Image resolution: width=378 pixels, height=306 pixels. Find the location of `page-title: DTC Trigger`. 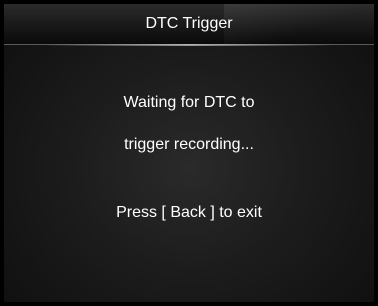

page-title: DTC Trigger is located at coordinates (189, 23).